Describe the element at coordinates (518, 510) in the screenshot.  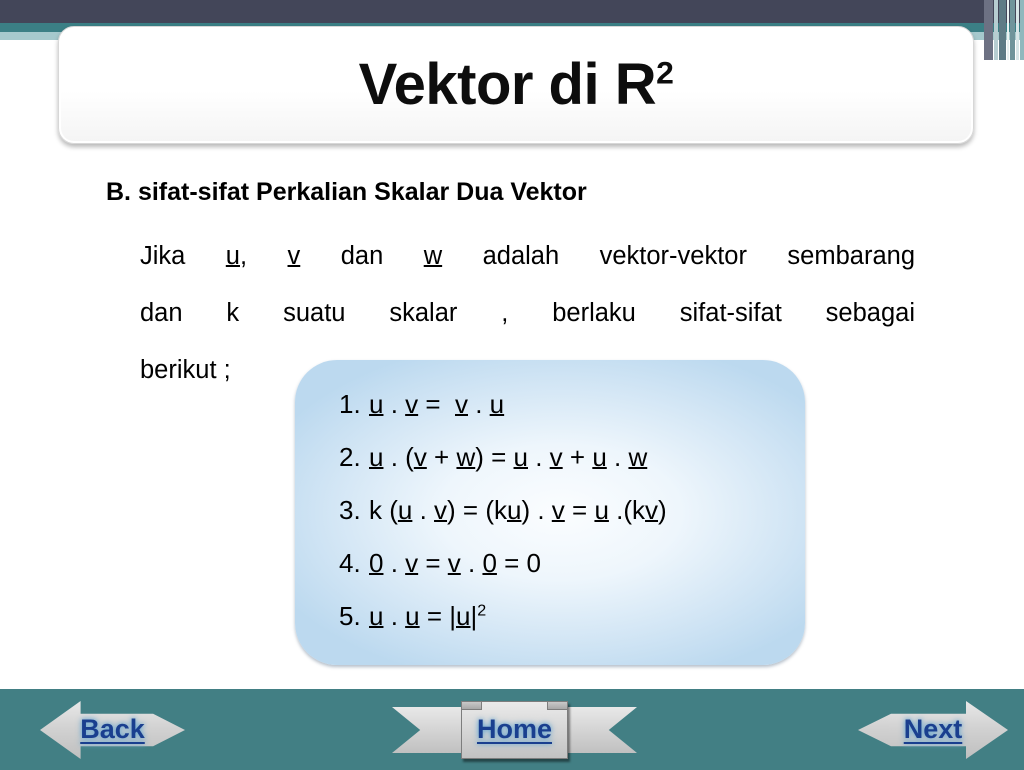
I see `list-item-body: k (u . v) = (ku) . v = u .(kv)` at that location.